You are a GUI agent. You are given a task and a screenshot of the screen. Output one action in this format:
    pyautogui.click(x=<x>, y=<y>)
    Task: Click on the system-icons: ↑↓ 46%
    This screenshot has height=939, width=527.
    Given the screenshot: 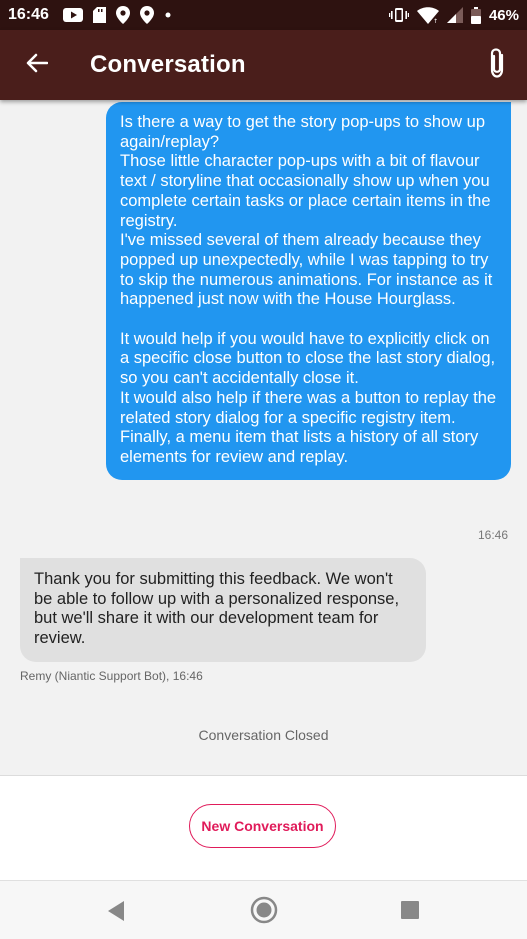 What is the action you would take?
    pyautogui.click(x=453, y=15)
    